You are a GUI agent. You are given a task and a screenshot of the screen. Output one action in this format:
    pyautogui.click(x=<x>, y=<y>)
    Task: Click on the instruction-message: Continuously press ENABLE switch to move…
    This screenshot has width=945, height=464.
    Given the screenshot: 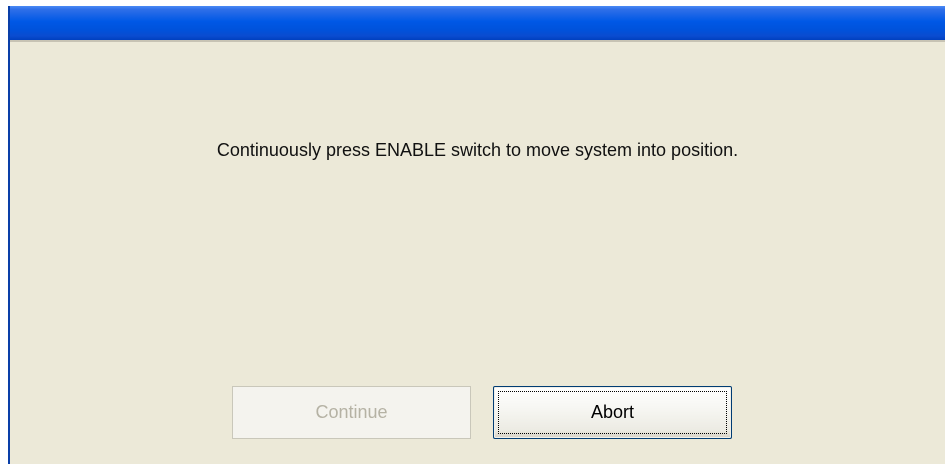 What is the action you would take?
    pyautogui.click(x=477, y=150)
    